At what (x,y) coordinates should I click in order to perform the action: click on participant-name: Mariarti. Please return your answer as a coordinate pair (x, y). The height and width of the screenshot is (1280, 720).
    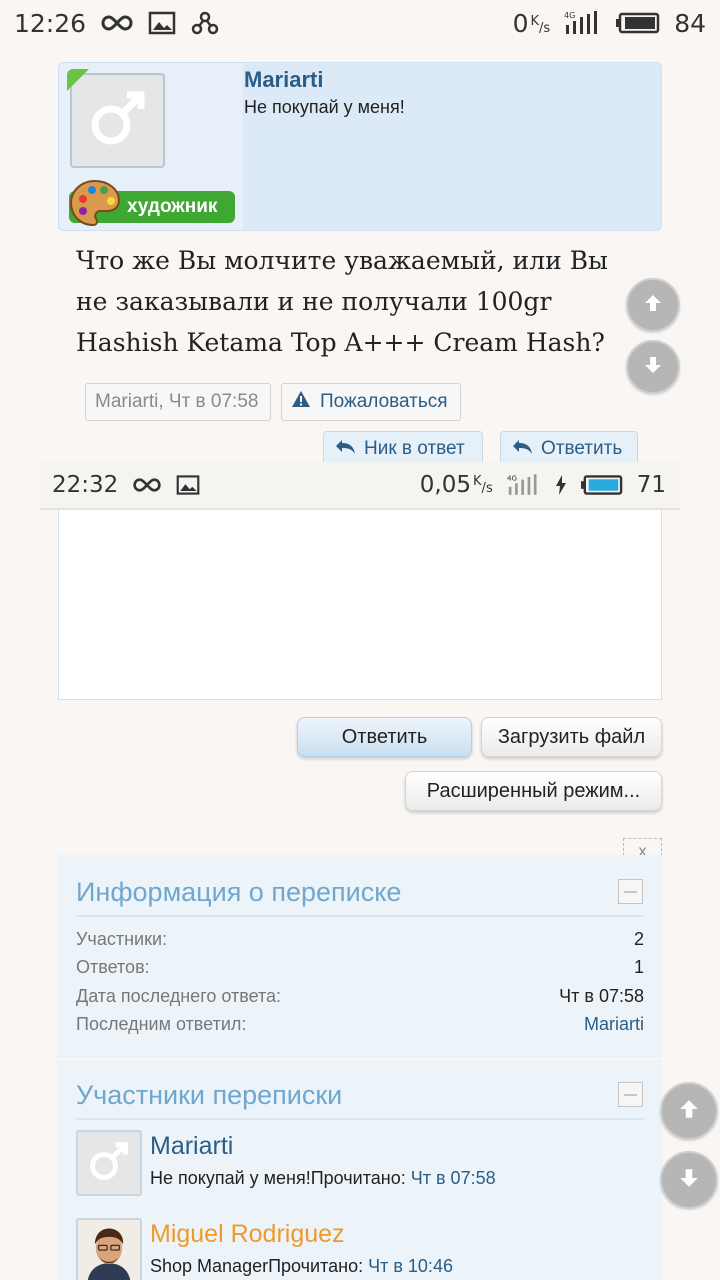
    Looking at the image, I should click on (191, 1146).